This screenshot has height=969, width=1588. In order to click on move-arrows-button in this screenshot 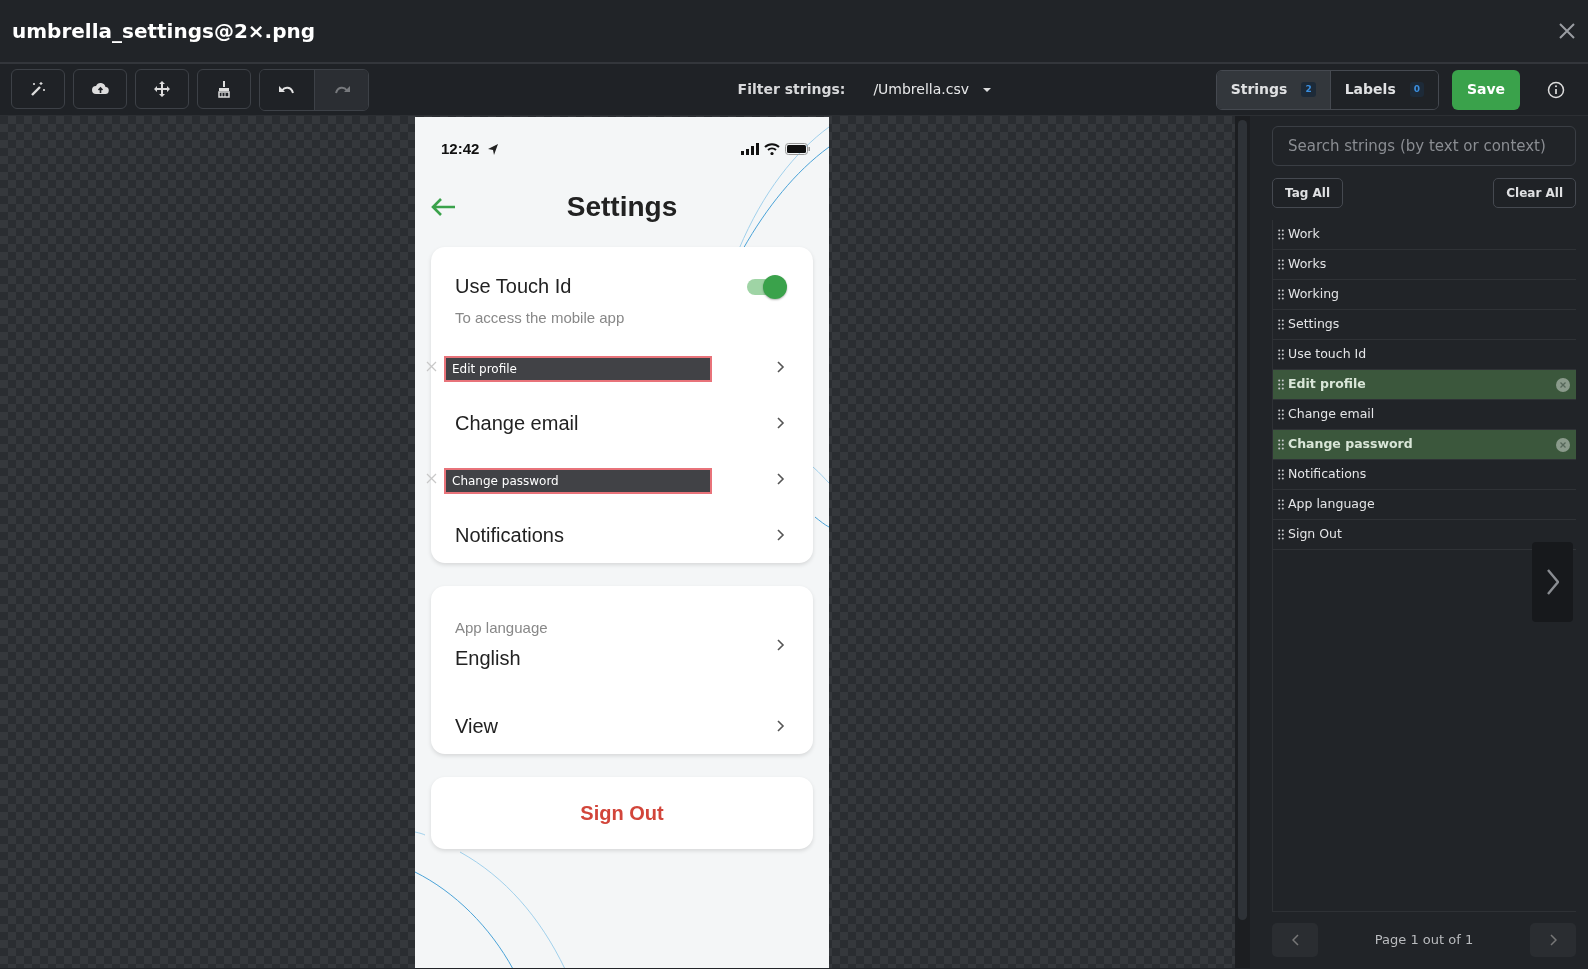, I will do `click(162, 88)`.